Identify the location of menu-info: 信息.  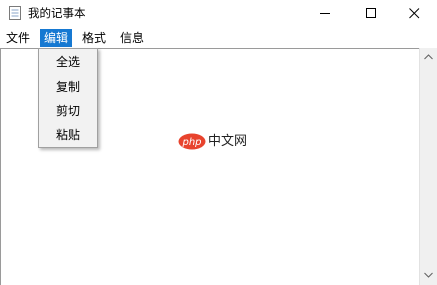
(132, 38).